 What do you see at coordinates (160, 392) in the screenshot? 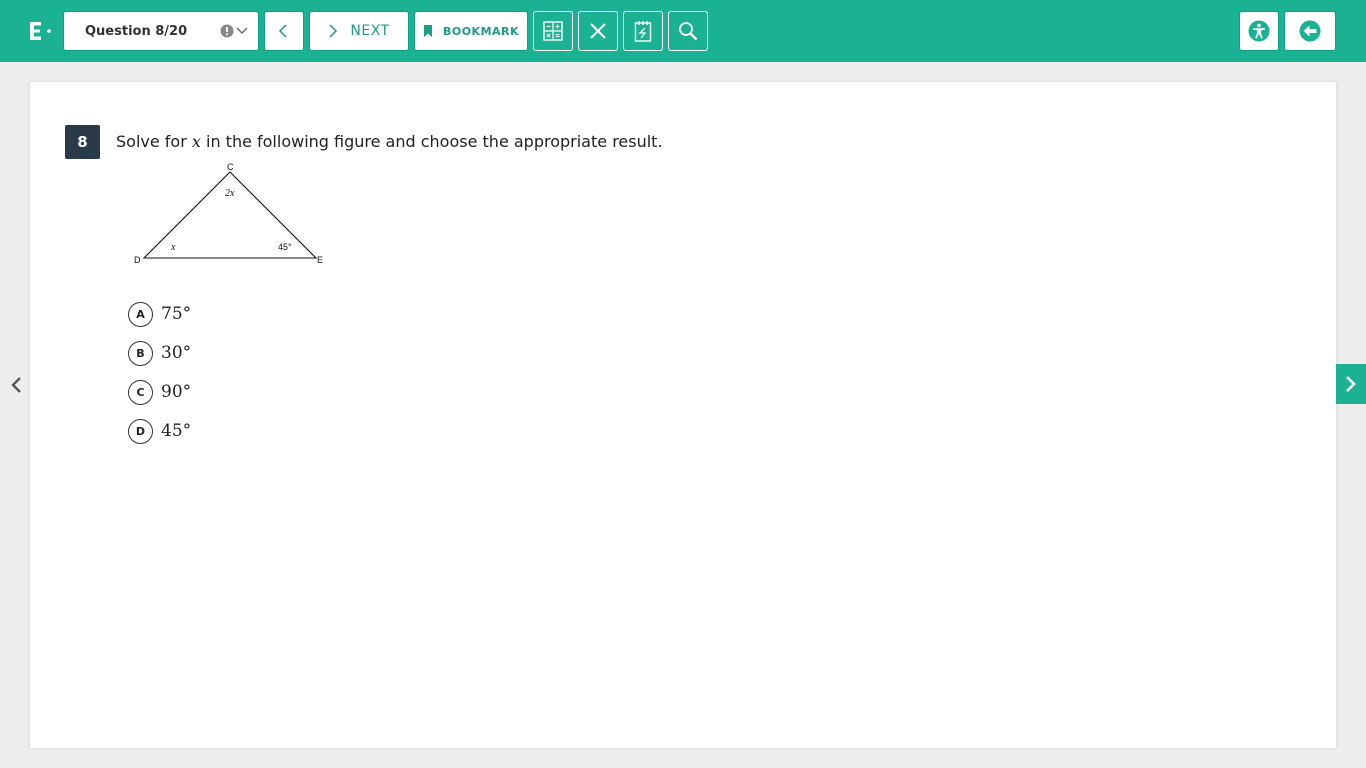
I see `answer-option-c: C 90°` at bounding box center [160, 392].